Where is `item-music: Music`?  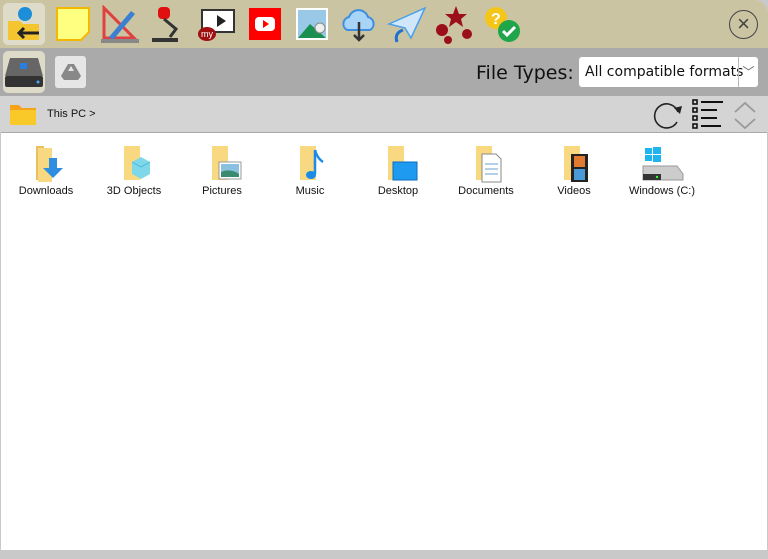
item-music: Music is located at coordinates (310, 169).